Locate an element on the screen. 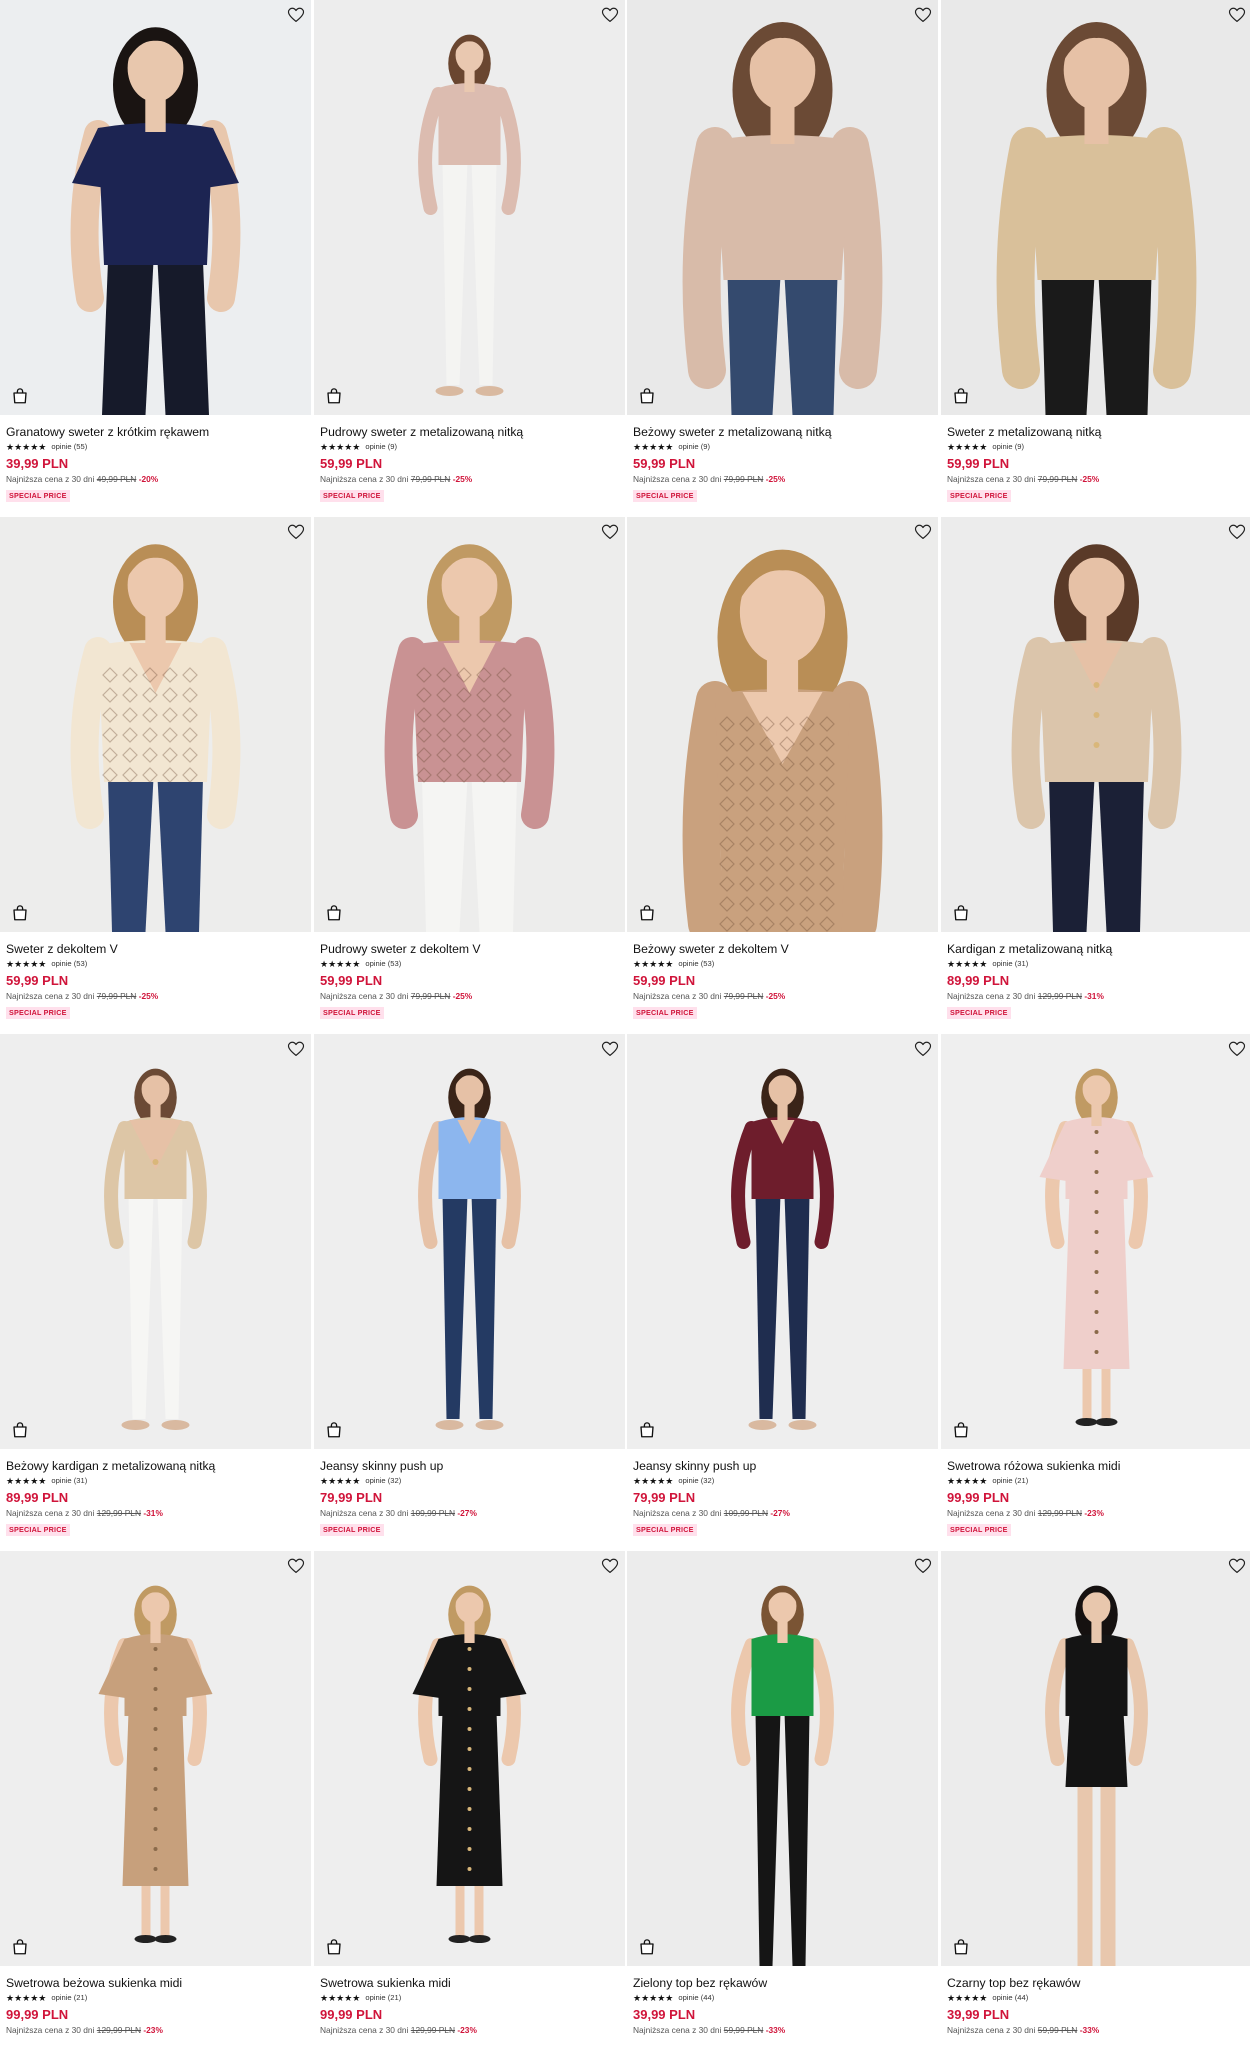  product-name: Czarny top bez rękawów is located at coordinates (1097, 1983).